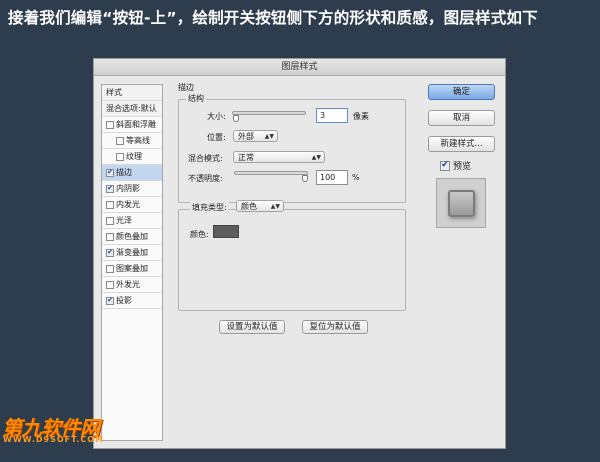  What do you see at coordinates (136, 124) in the screenshot?
I see `style-list-item-label: 斜面和浮雕` at bounding box center [136, 124].